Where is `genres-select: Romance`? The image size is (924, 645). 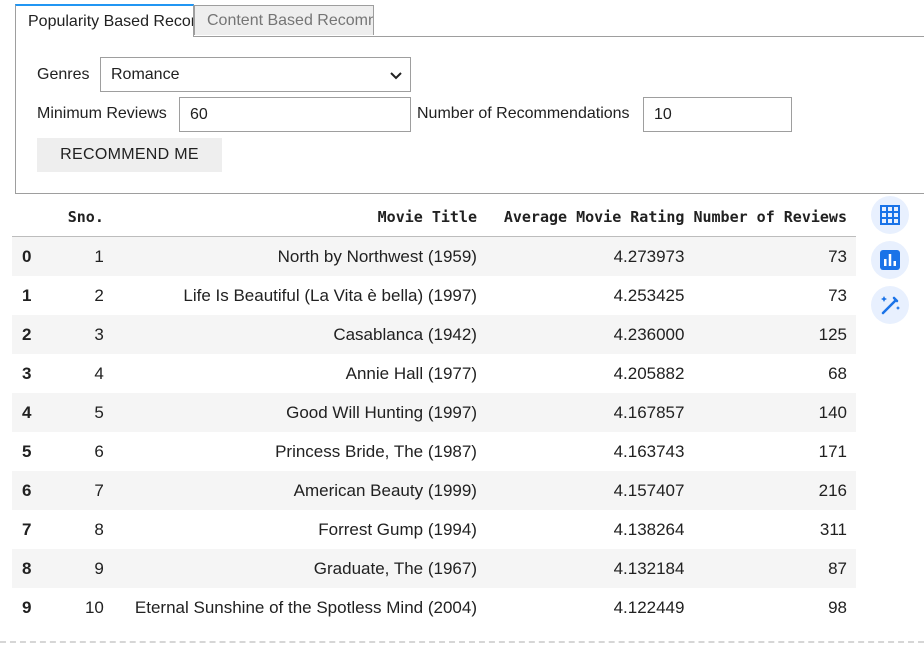
genres-select: Romance is located at coordinates (255, 74).